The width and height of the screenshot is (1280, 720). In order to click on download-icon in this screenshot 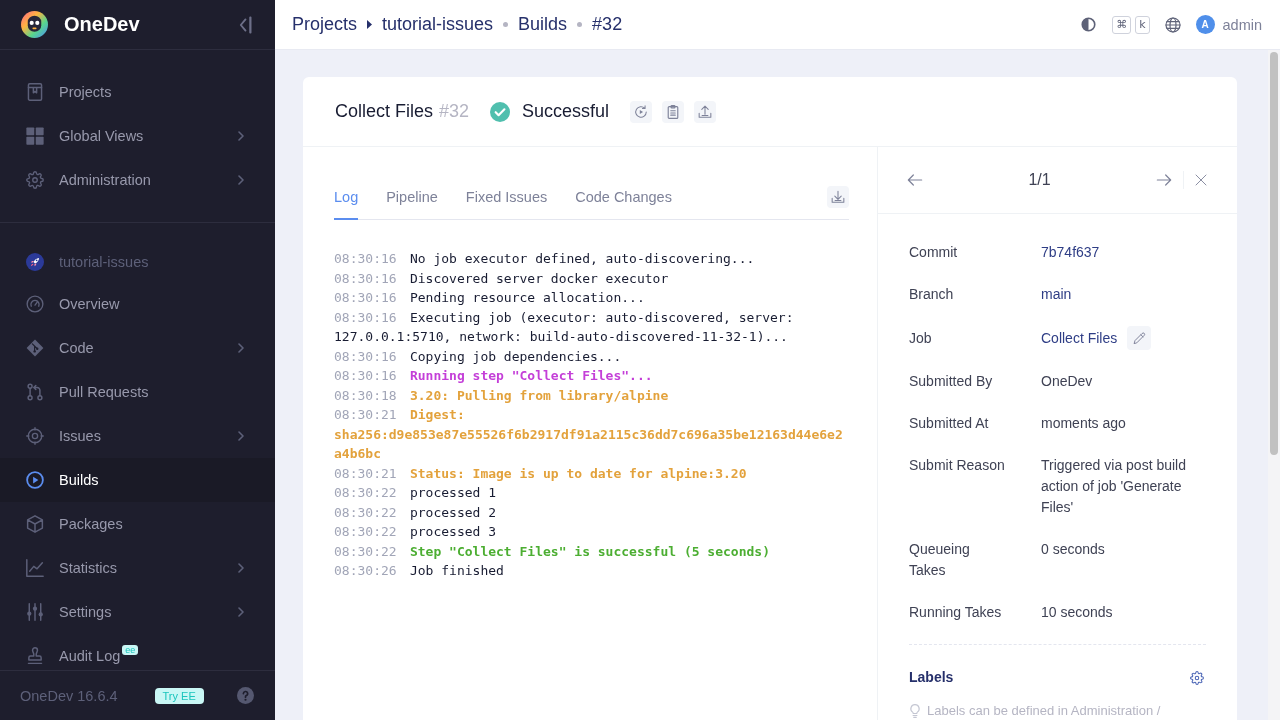, I will do `click(838, 197)`.